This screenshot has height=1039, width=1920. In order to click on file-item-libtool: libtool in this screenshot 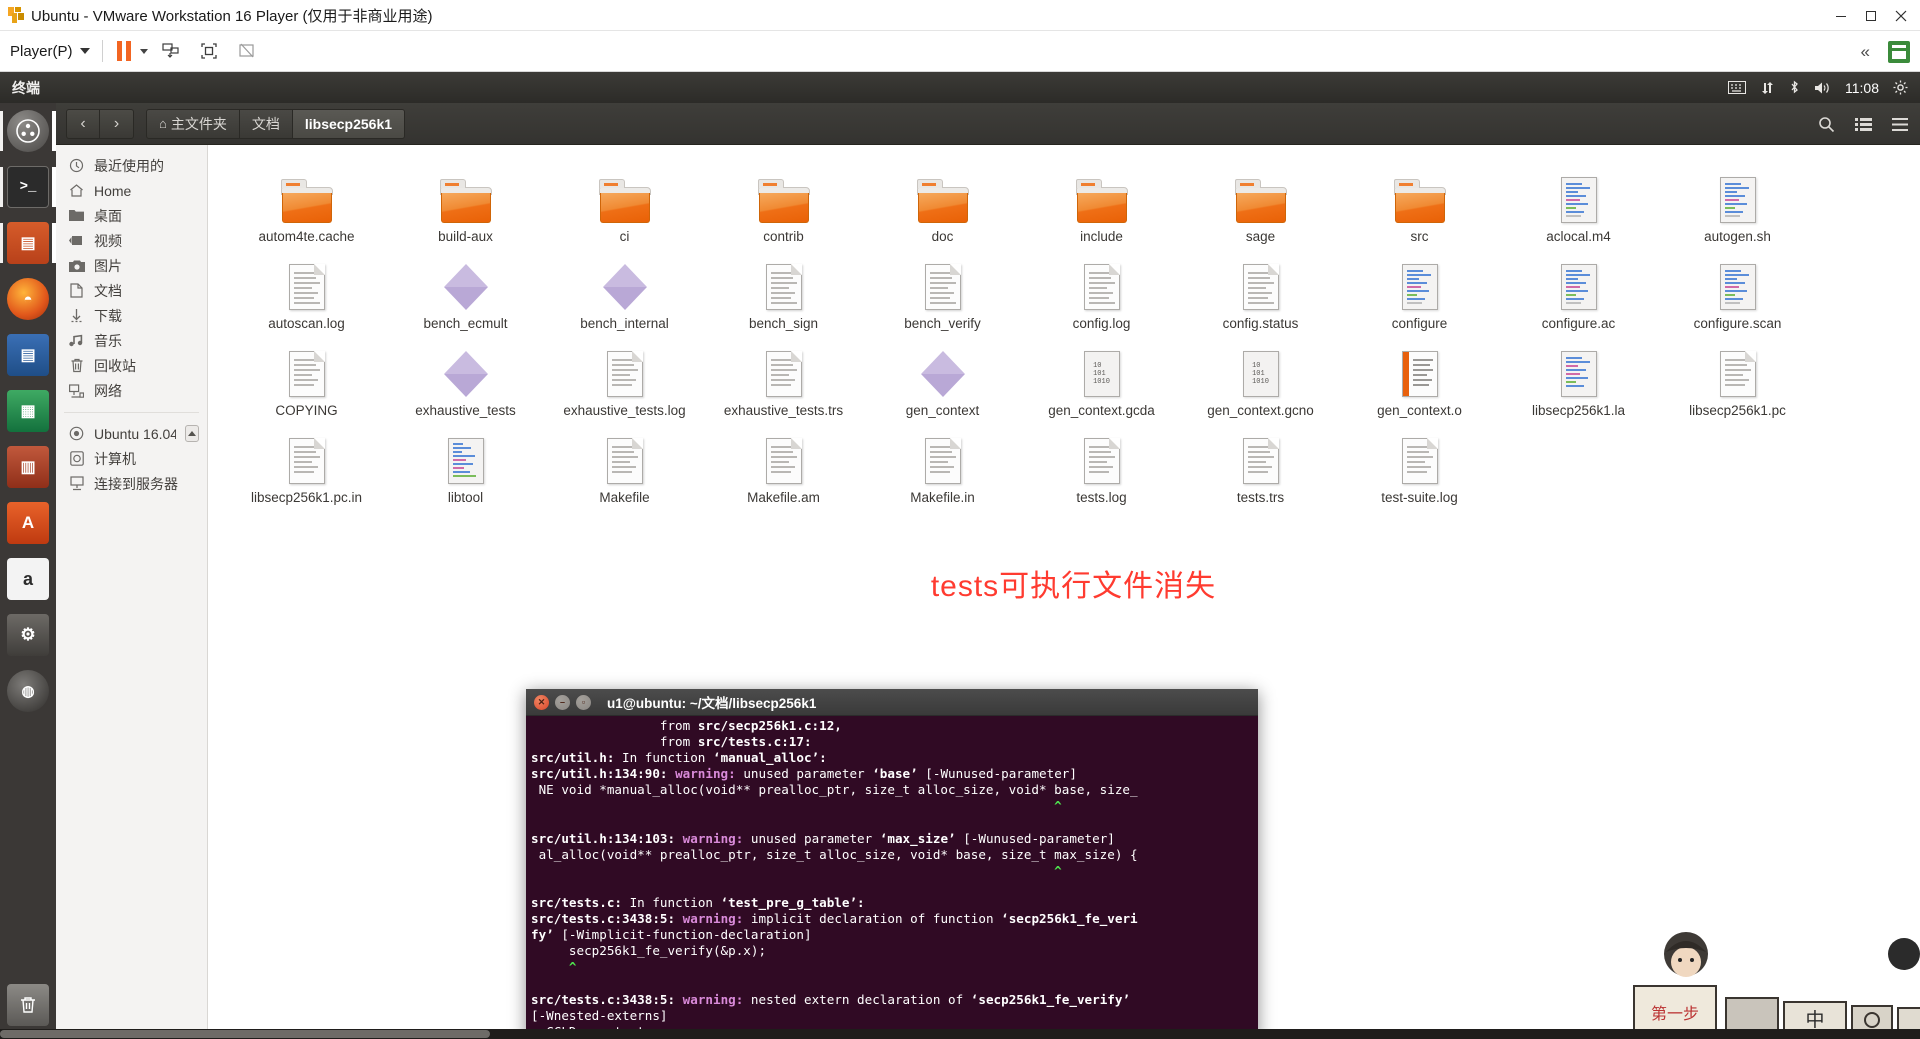, I will do `click(465, 461)`.